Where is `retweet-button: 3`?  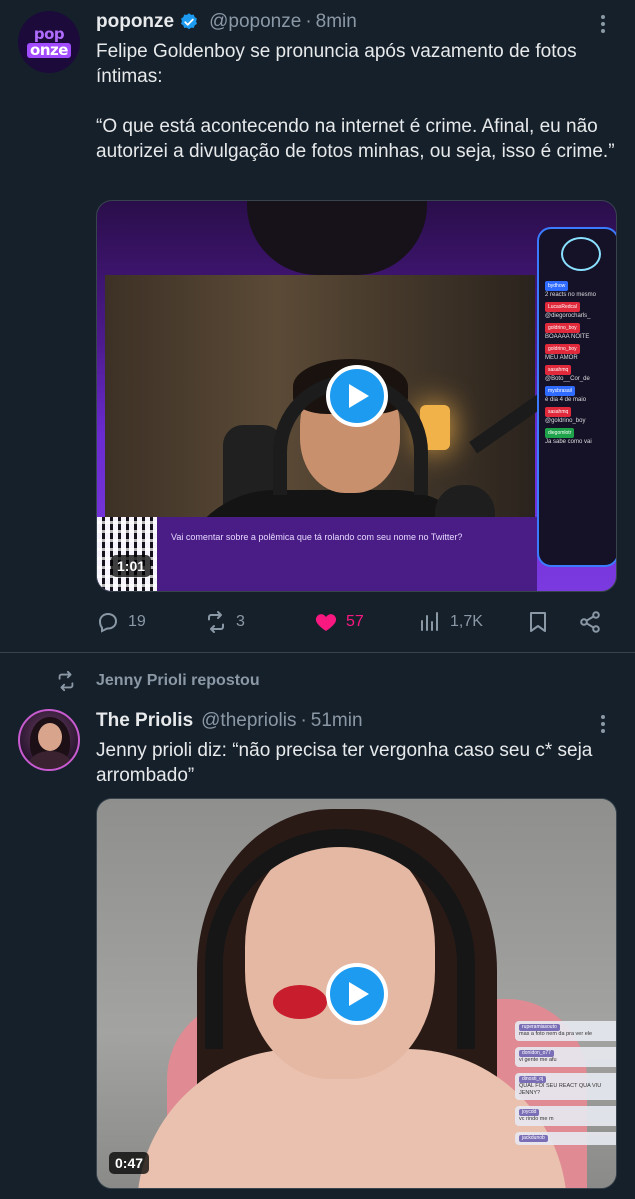
retweet-button: 3 is located at coordinates (224, 622).